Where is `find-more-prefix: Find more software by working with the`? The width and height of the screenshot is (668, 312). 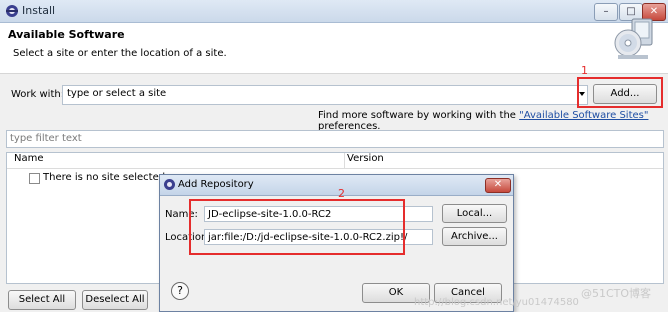
find-more-prefix: Find more software by working with the is located at coordinates (419, 115).